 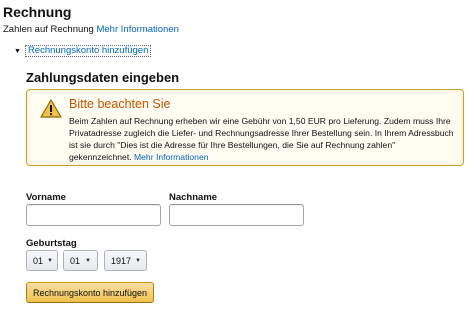 What do you see at coordinates (17, 51) in the screenshot?
I see `caret-down-icon: ▼` at bounding box center [17, 51].